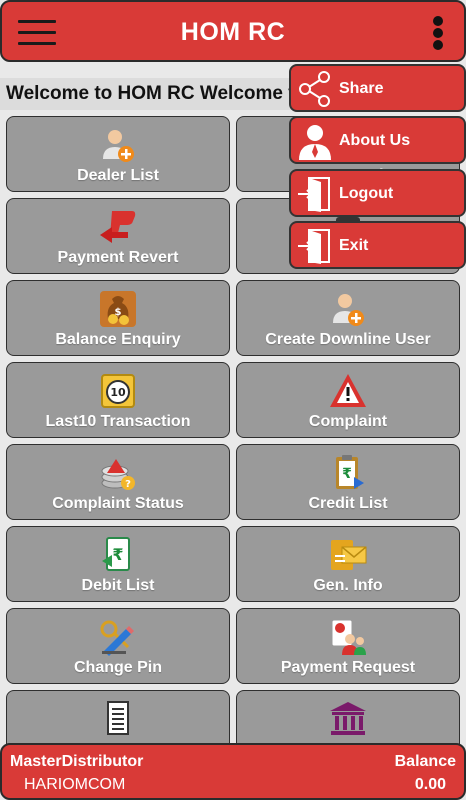  I want to click on tile-change-pin: Change Pin, so click(118, 646).